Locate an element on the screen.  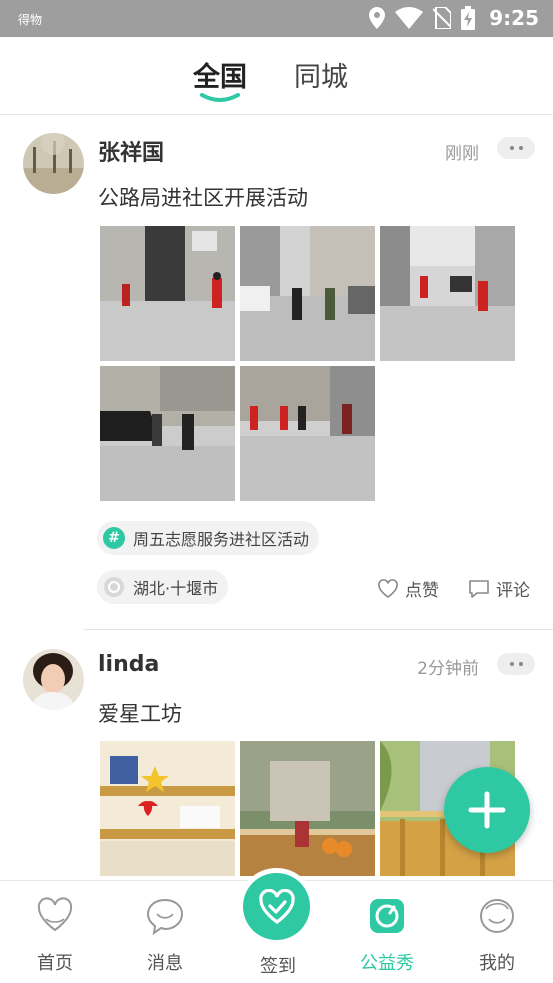
like-label: 点赞 is located at coordinates (422, 591).